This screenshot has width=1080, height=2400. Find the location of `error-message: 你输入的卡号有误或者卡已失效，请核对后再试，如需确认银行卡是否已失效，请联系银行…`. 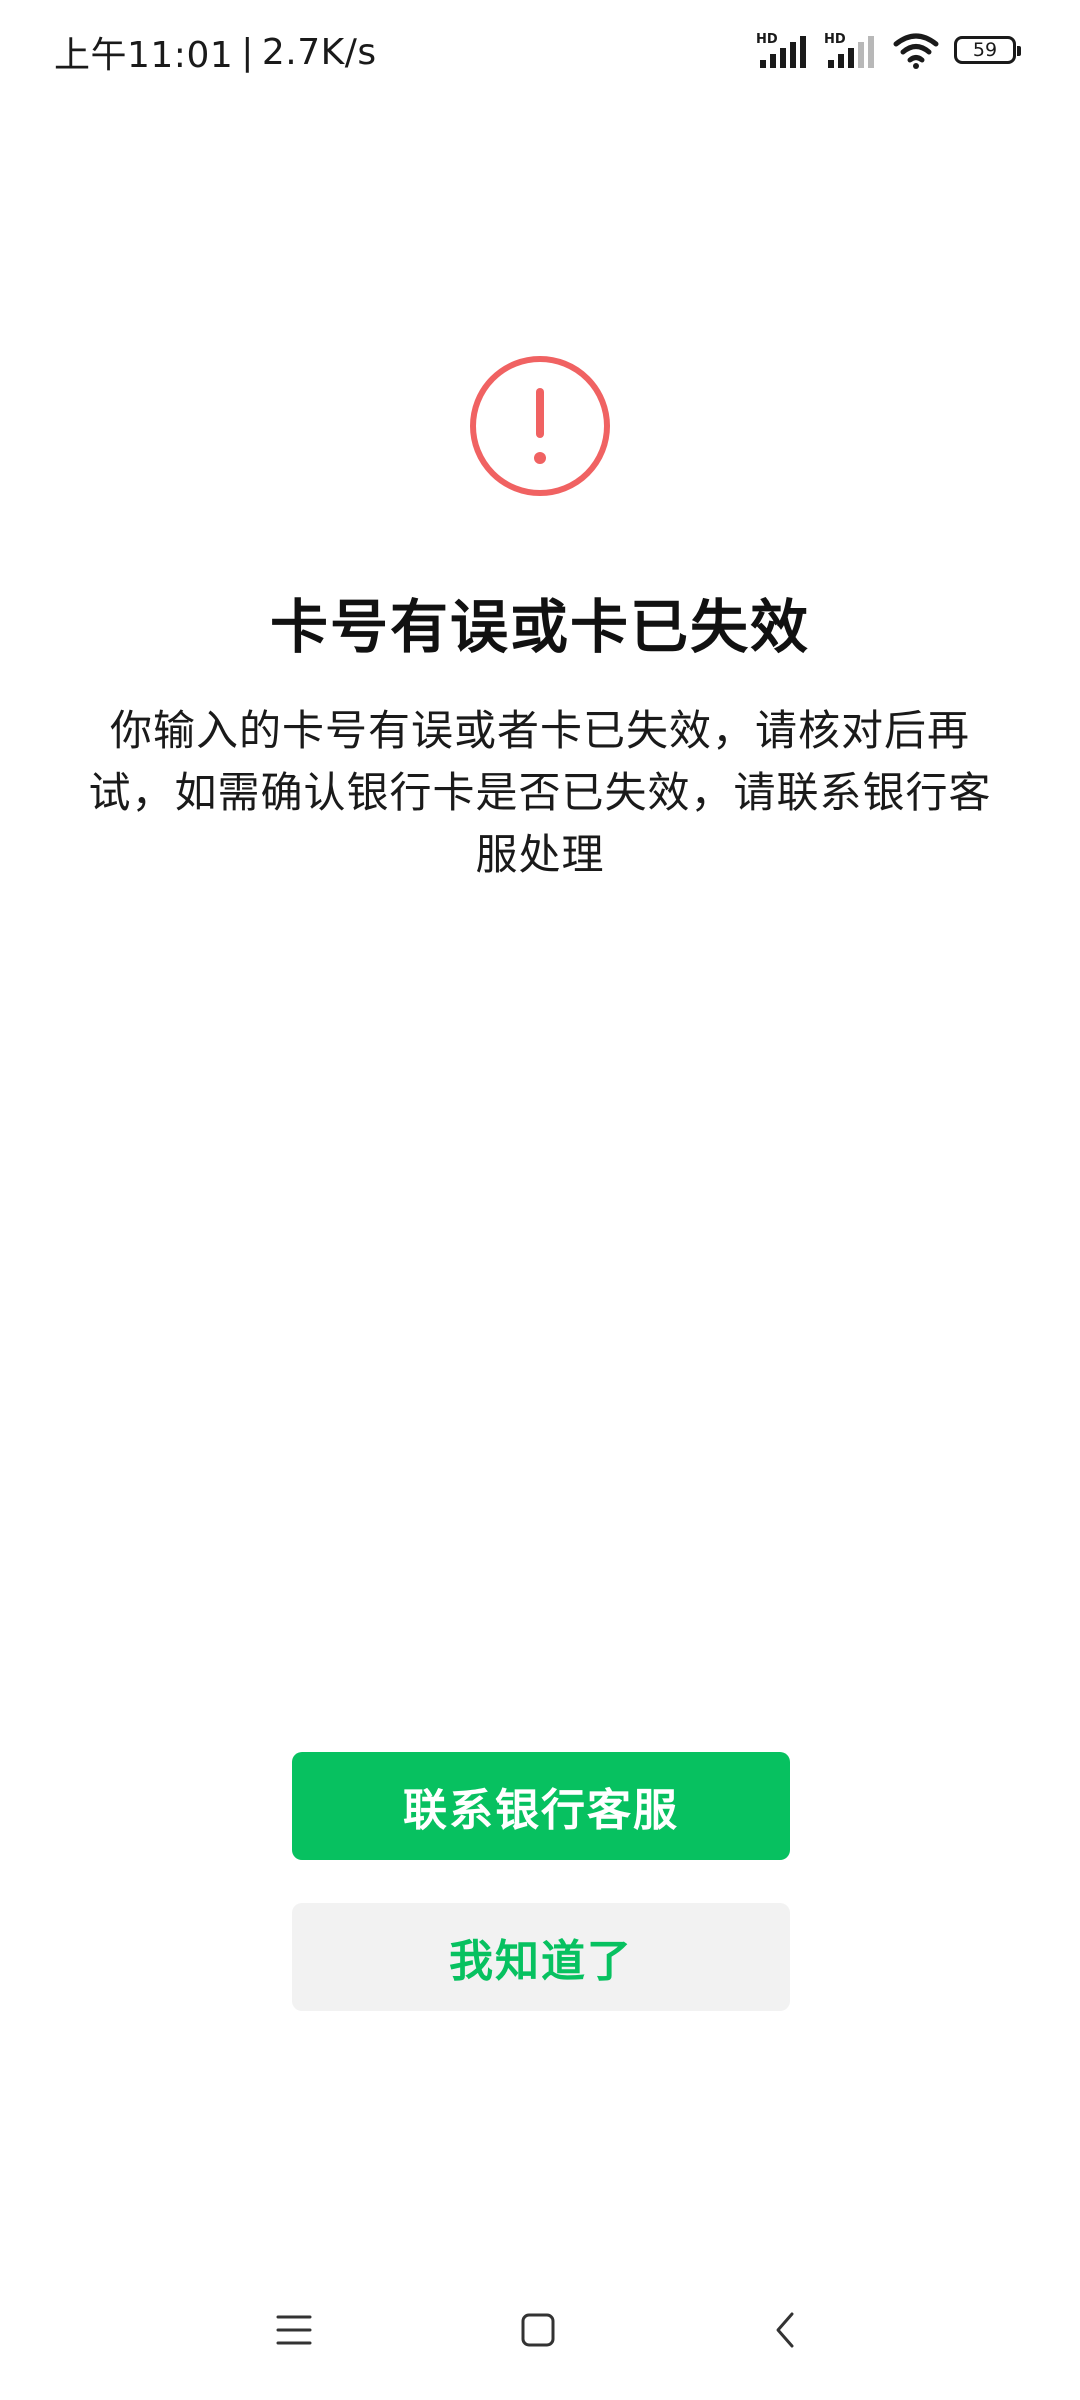

error-message: 你输入的卡号有误或者卡已失效，请核对后再试，如需确认银行卡是否已失效，请联系银行… is located at coordinates (540, 792).